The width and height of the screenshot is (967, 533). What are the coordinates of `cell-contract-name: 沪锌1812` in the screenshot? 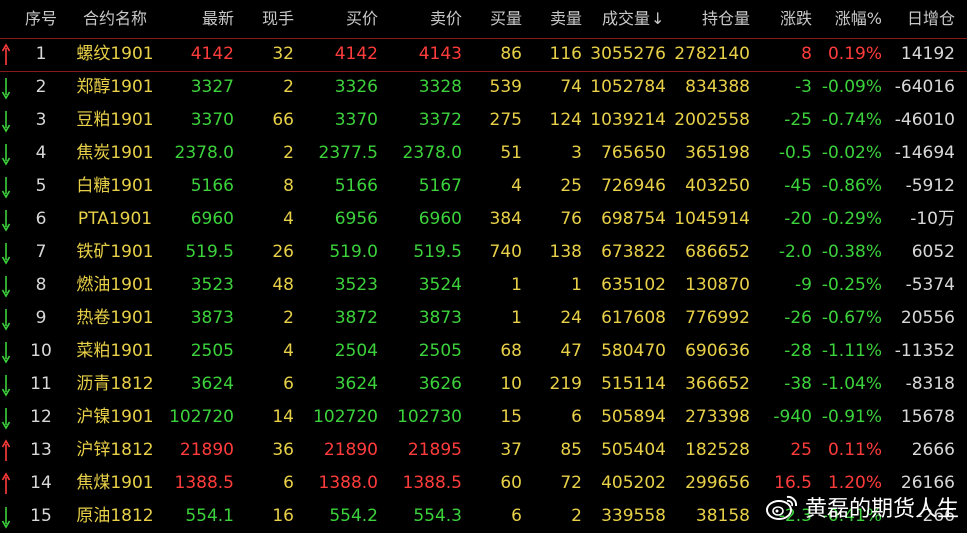 It's located at (115, 450).